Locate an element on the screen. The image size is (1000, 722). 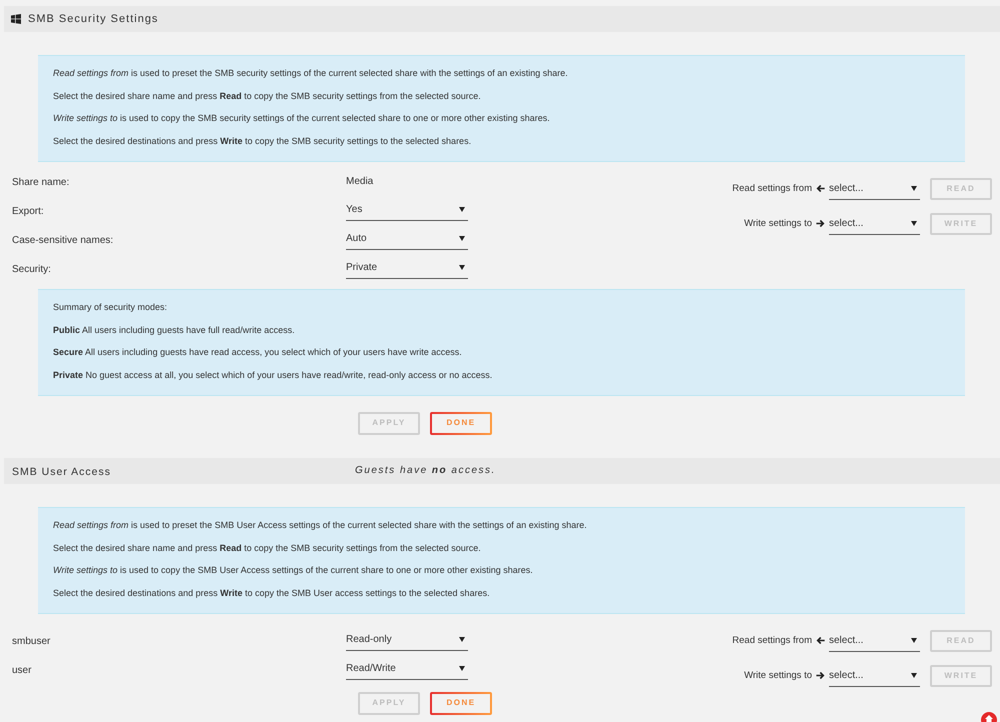
info-text: Write settings to is used to copy the SMB security settings of the current selected share to one or more other existing shares. is located at coordinates (302, 119).